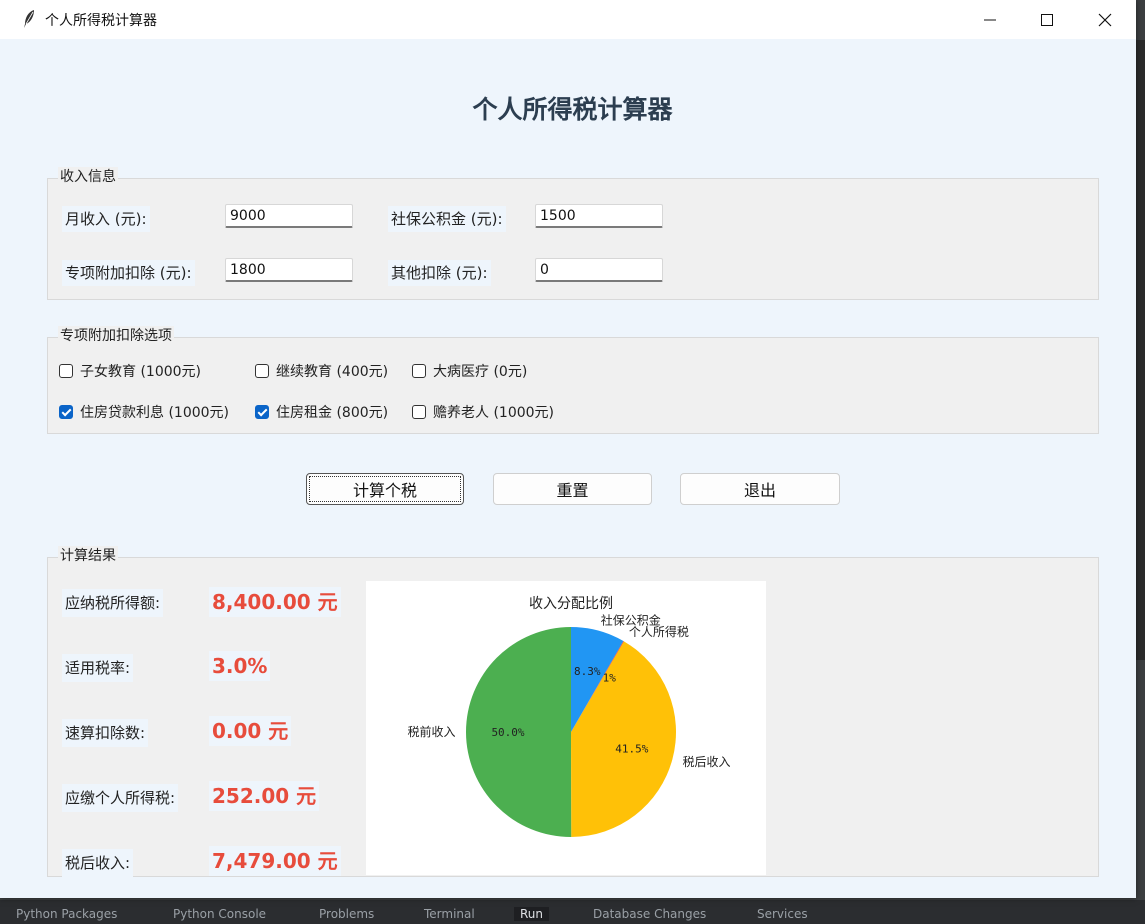 The width and height of the screenshot is (1145, 924). I want to click on ide-tab-problems: Problems, so click(346, 914).